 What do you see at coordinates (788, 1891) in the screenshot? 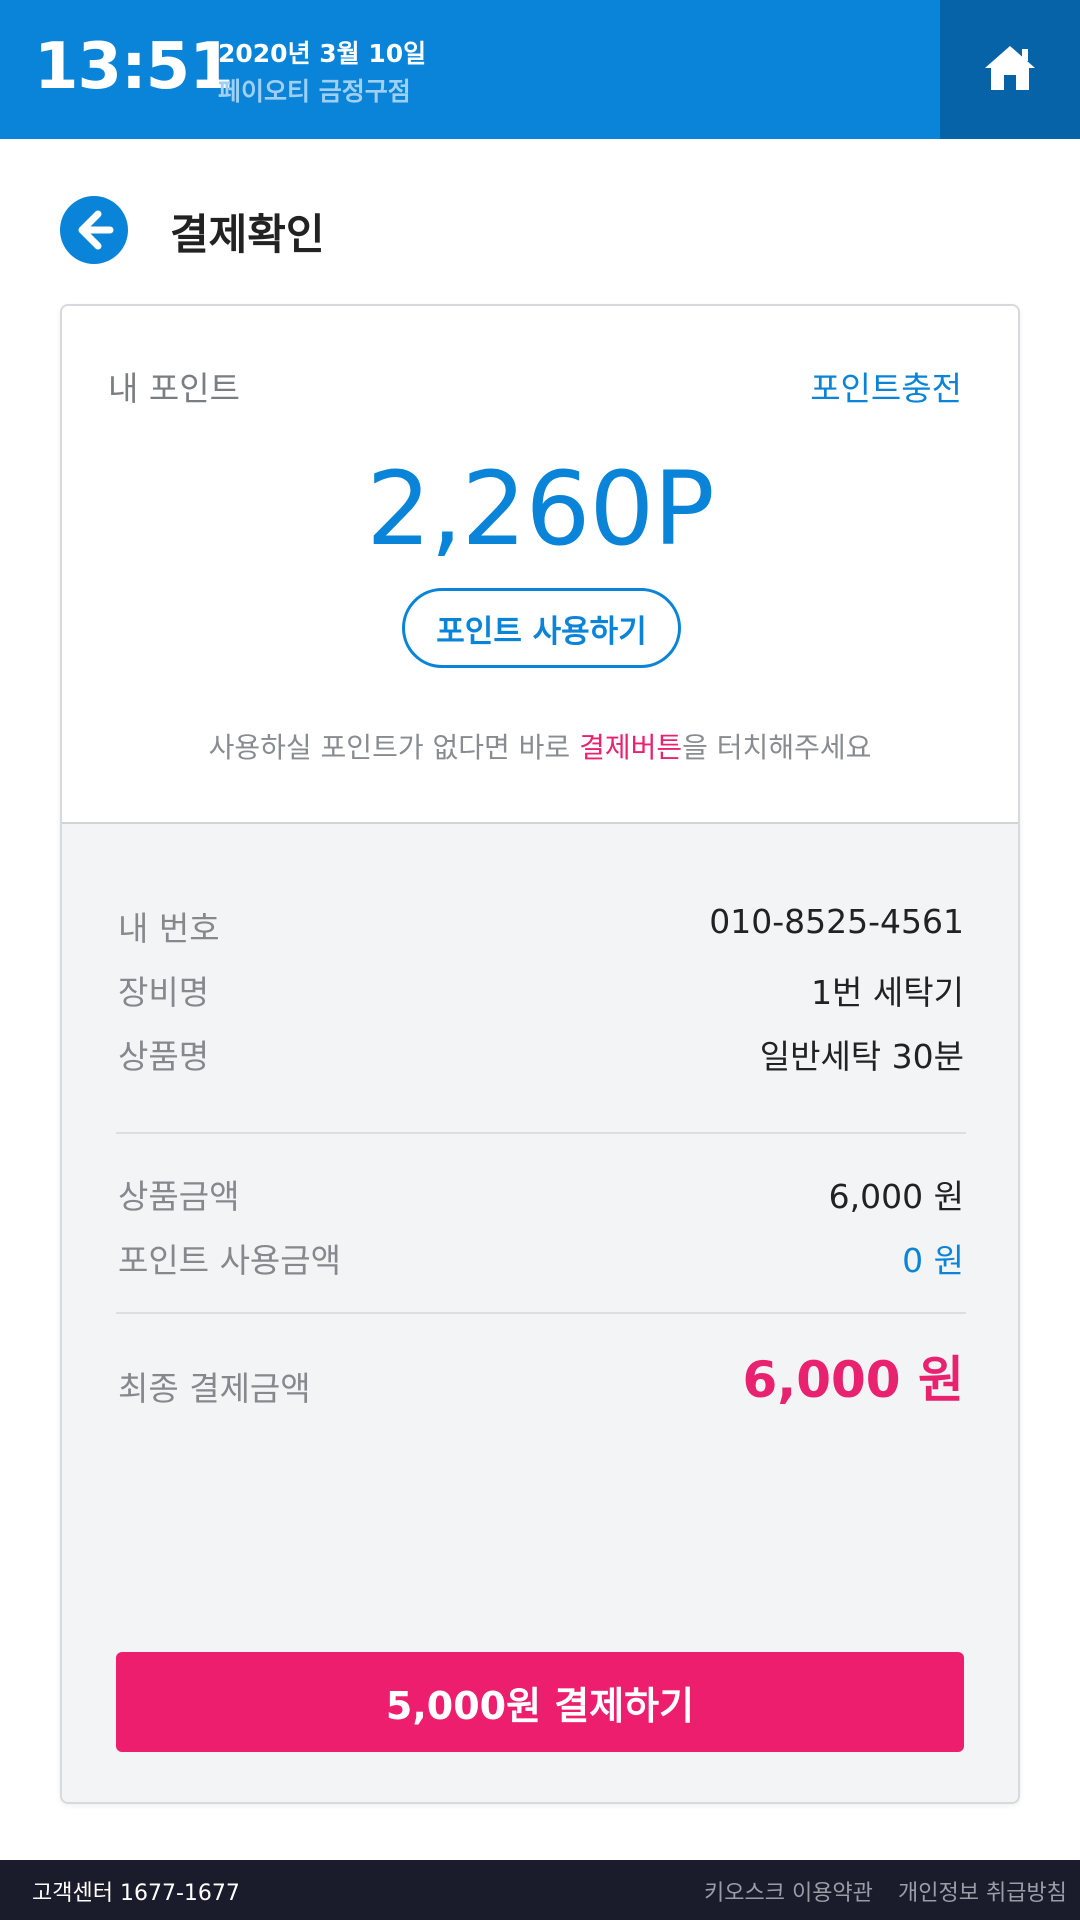
I see `kiosk-terms-link: 키오스크 이용약관` at bounding box center [788, 1891].